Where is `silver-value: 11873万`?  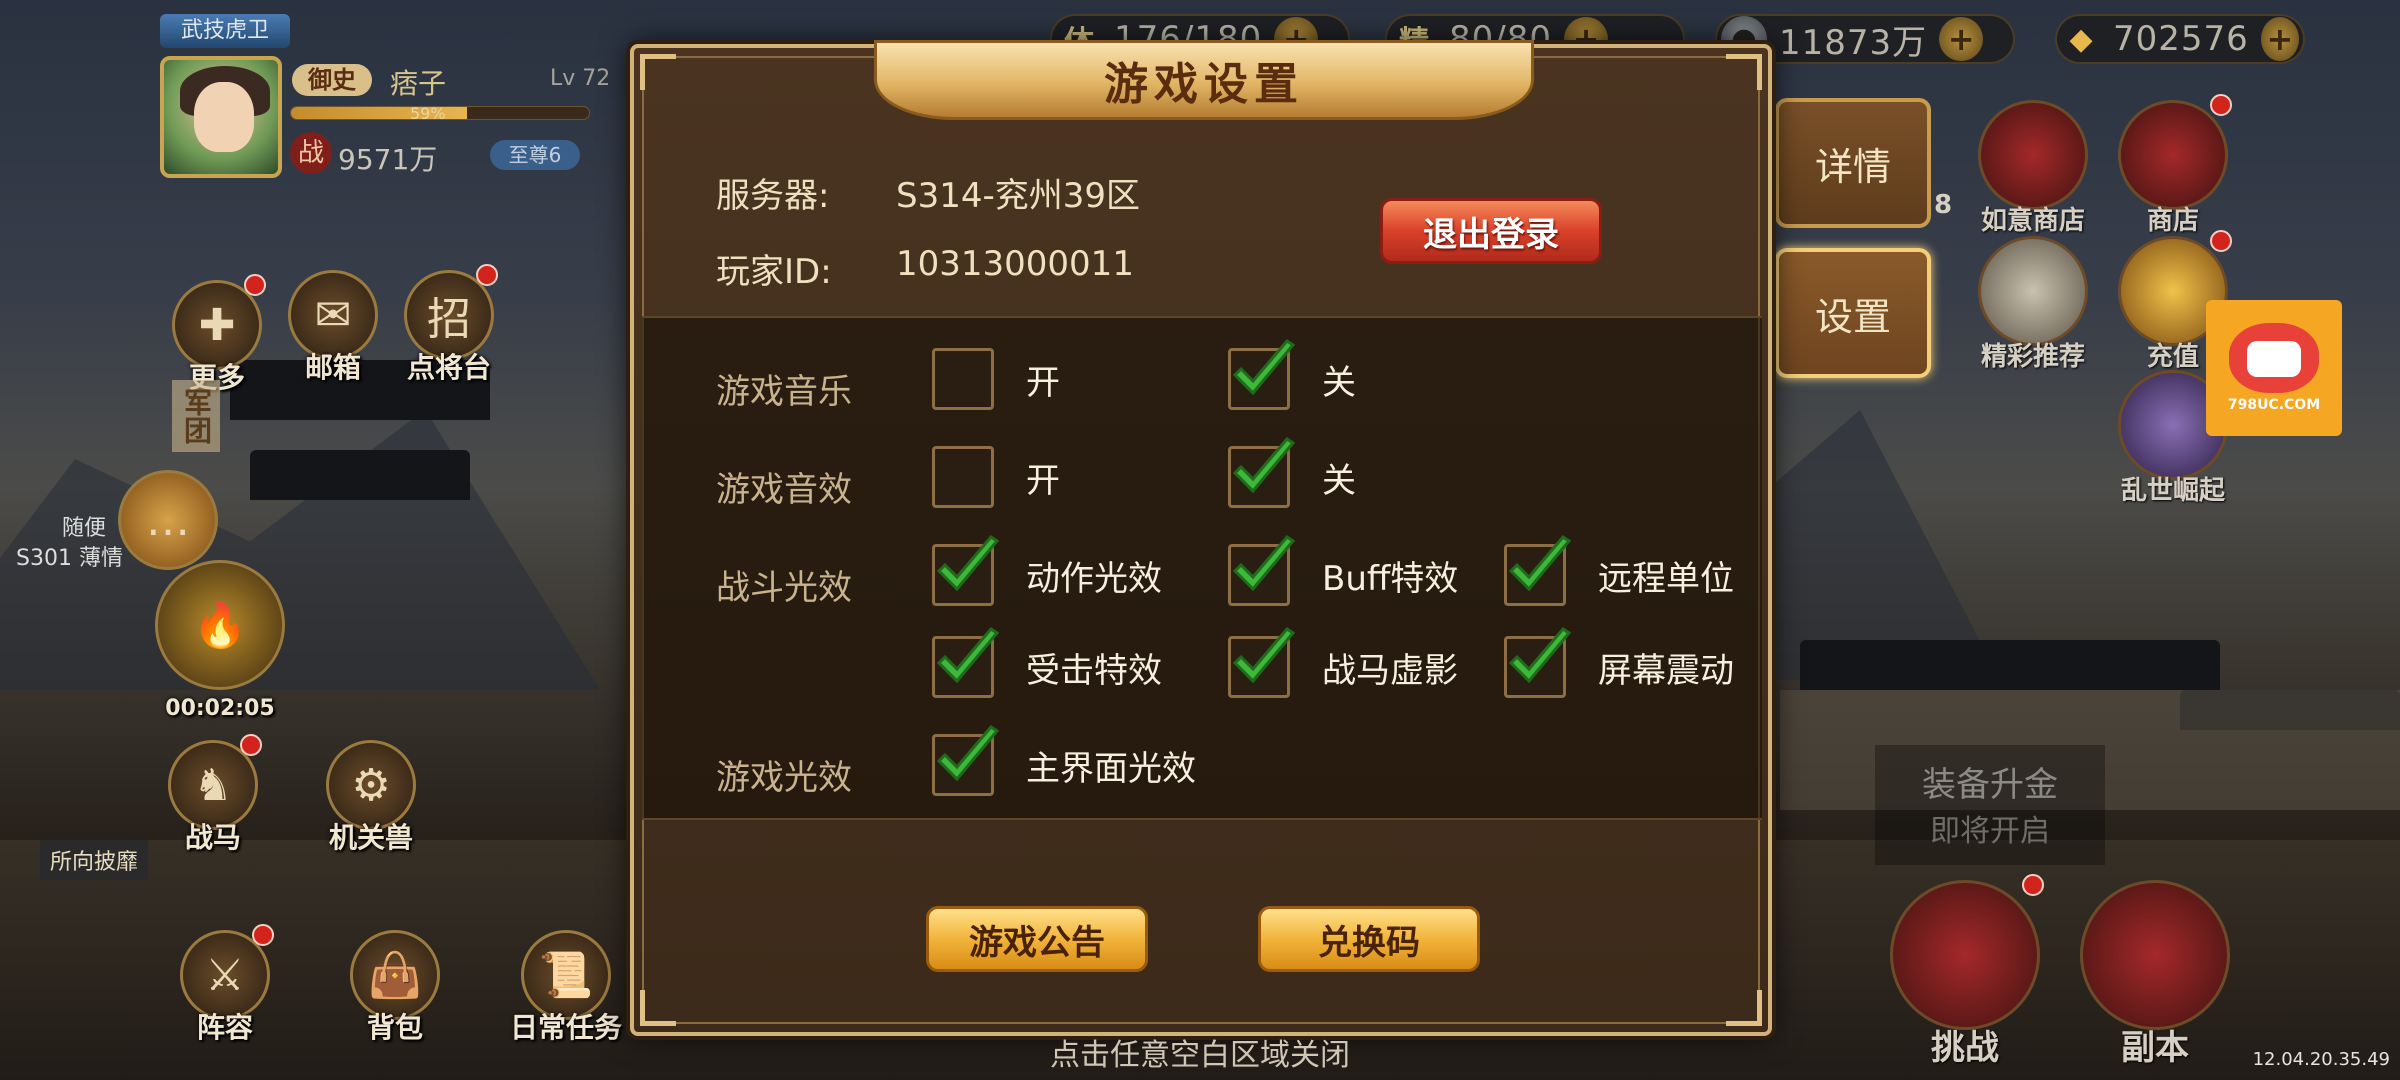
silver-value: 11873万 is located at coordinates (1853, 42).